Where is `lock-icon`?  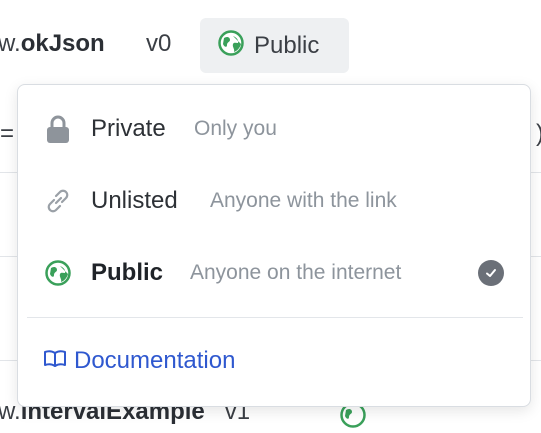 lock-icon is located at coordinates (58, 129).